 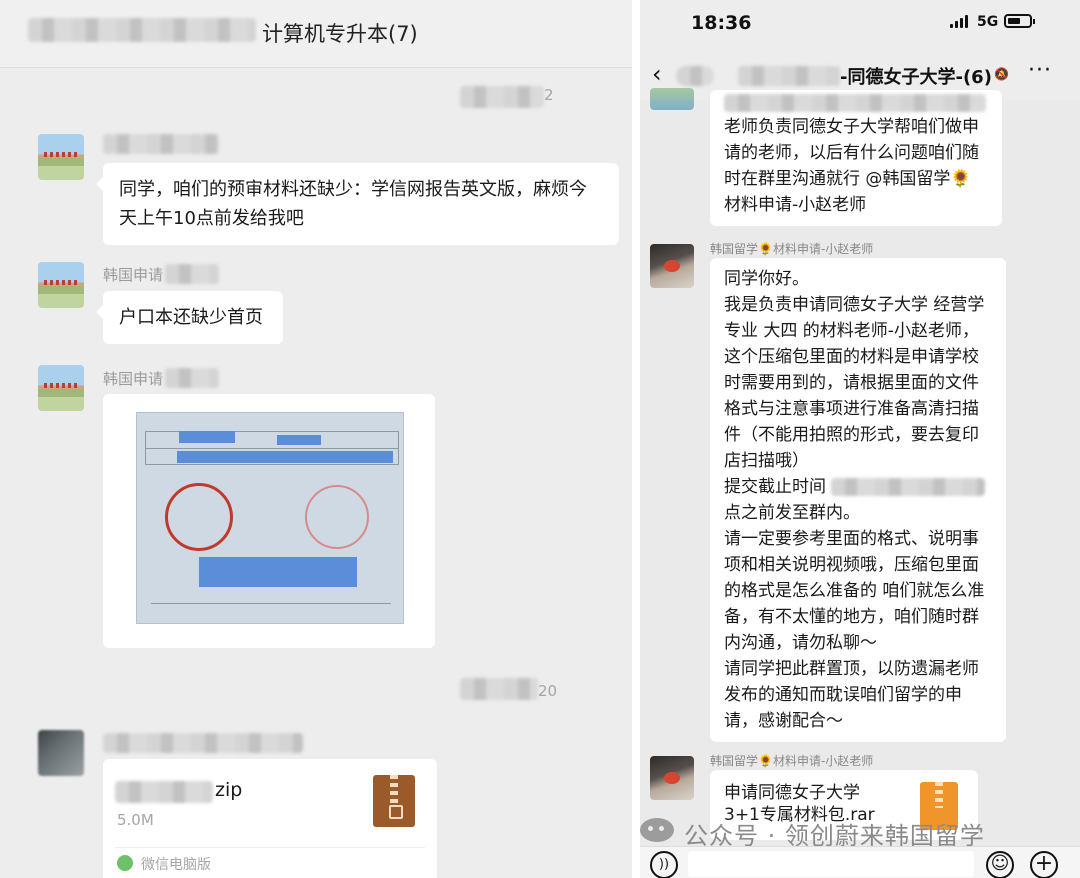 What do you see at coordinates (270, 847) in the screenshot?
I see `divider` at bounding box center [270, 847].